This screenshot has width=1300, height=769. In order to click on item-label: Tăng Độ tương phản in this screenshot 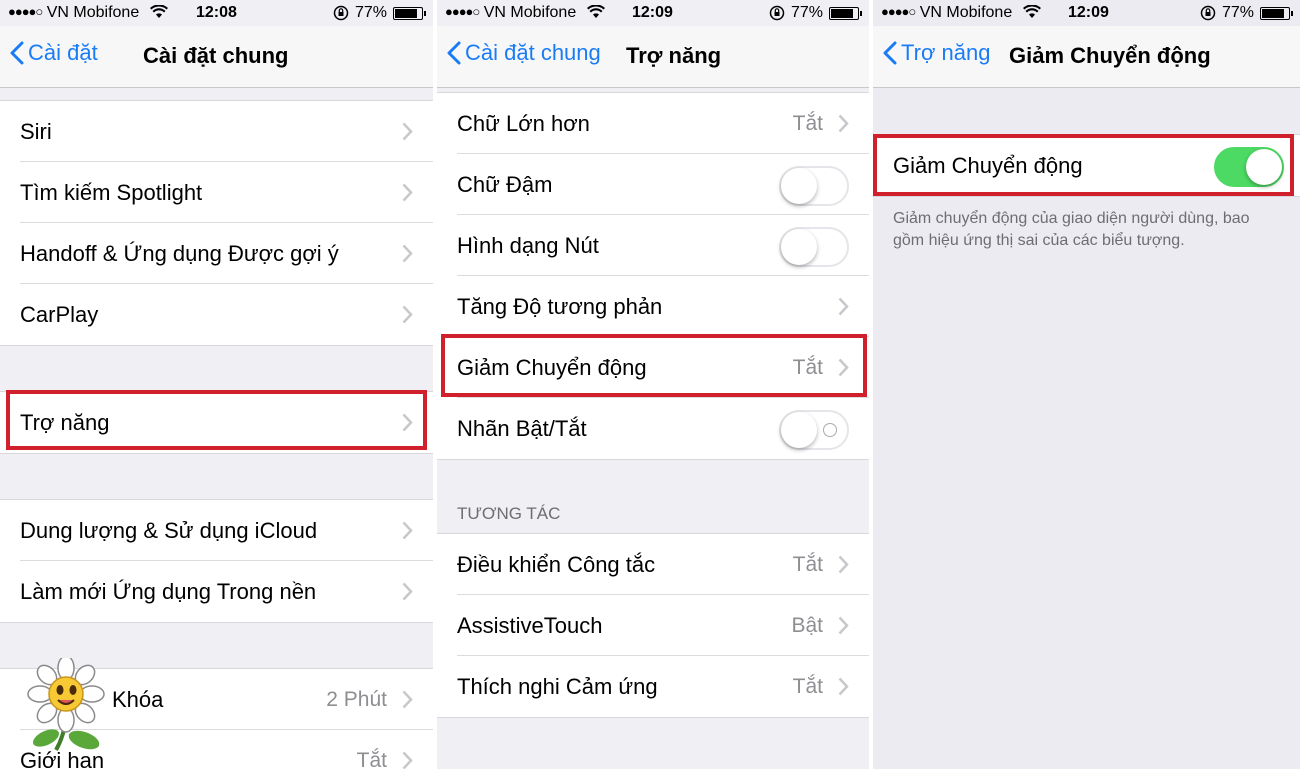, I will do `click(560, 306)`.